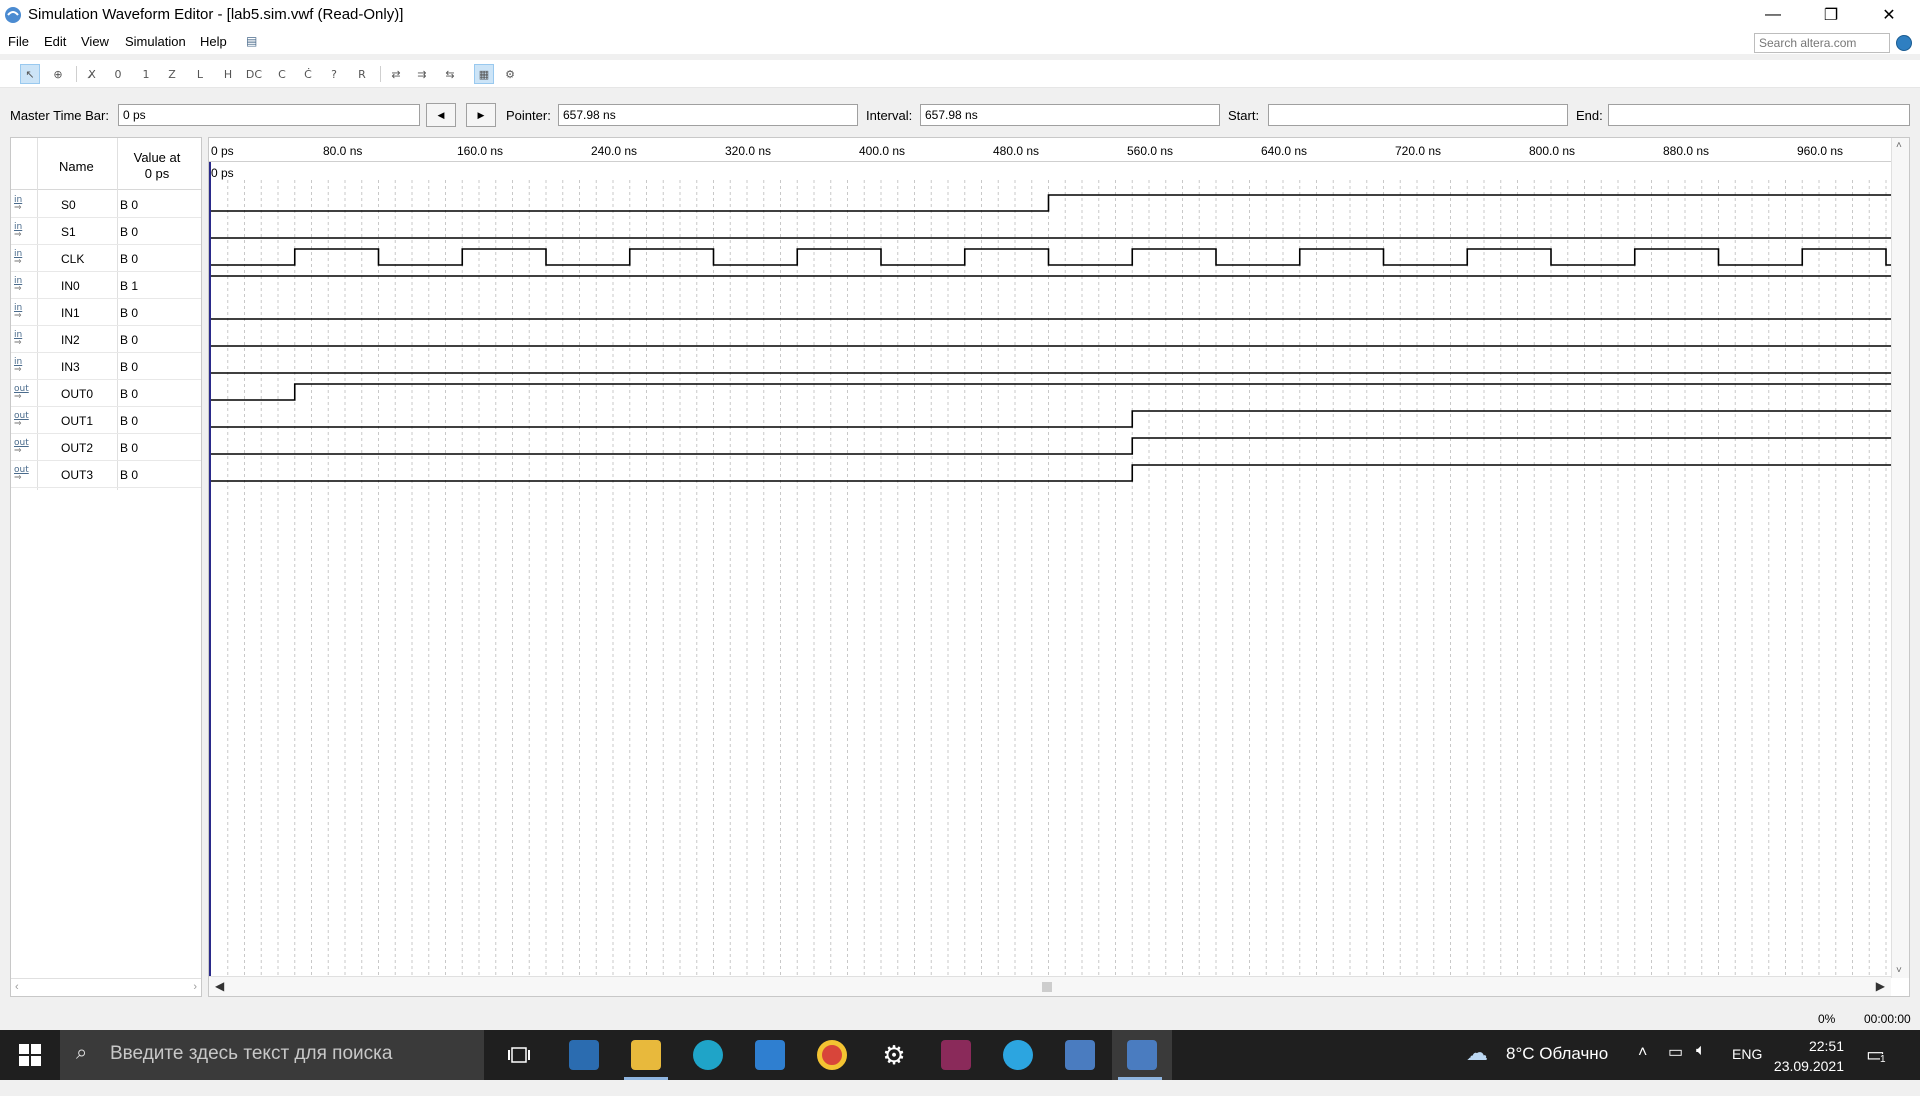 The height and width of the screenshot is (1096, 1920). Describe the element at coordinates (213, 41) in the screenshot. I see `menu-help: Help` at that location.